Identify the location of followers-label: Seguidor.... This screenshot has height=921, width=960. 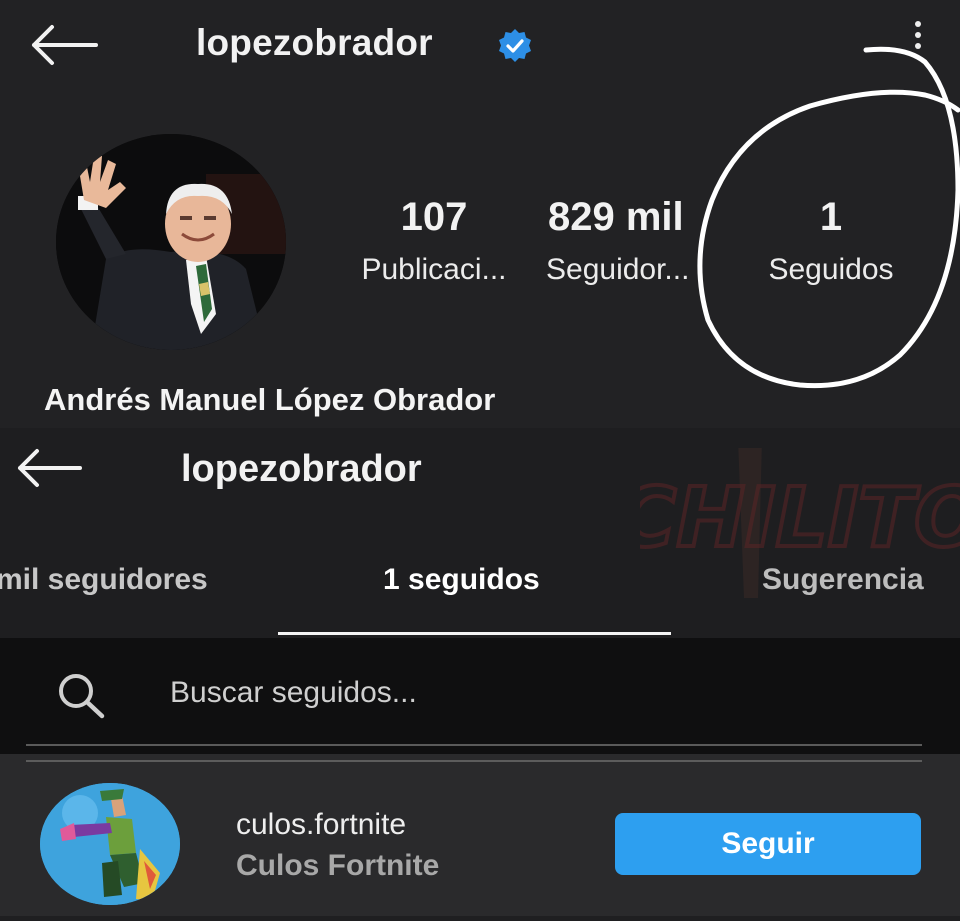
(635, 270).